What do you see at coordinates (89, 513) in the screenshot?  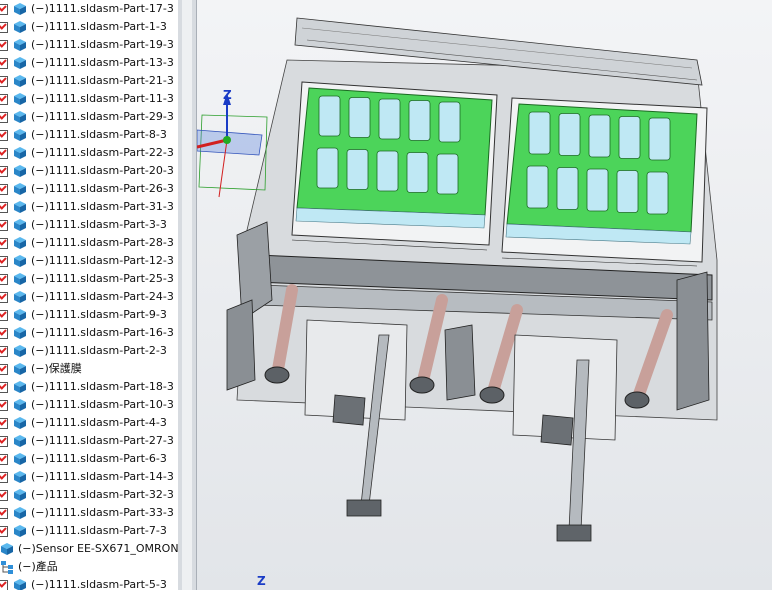 I see `tree-item: (−)1111.sldasm-Part-33-3` at bounding box center [89, 513].